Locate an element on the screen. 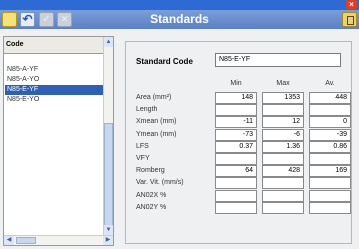 The width and height of the screenshot is (359, 249). column-header: Min is located at coordinates (236, 83).